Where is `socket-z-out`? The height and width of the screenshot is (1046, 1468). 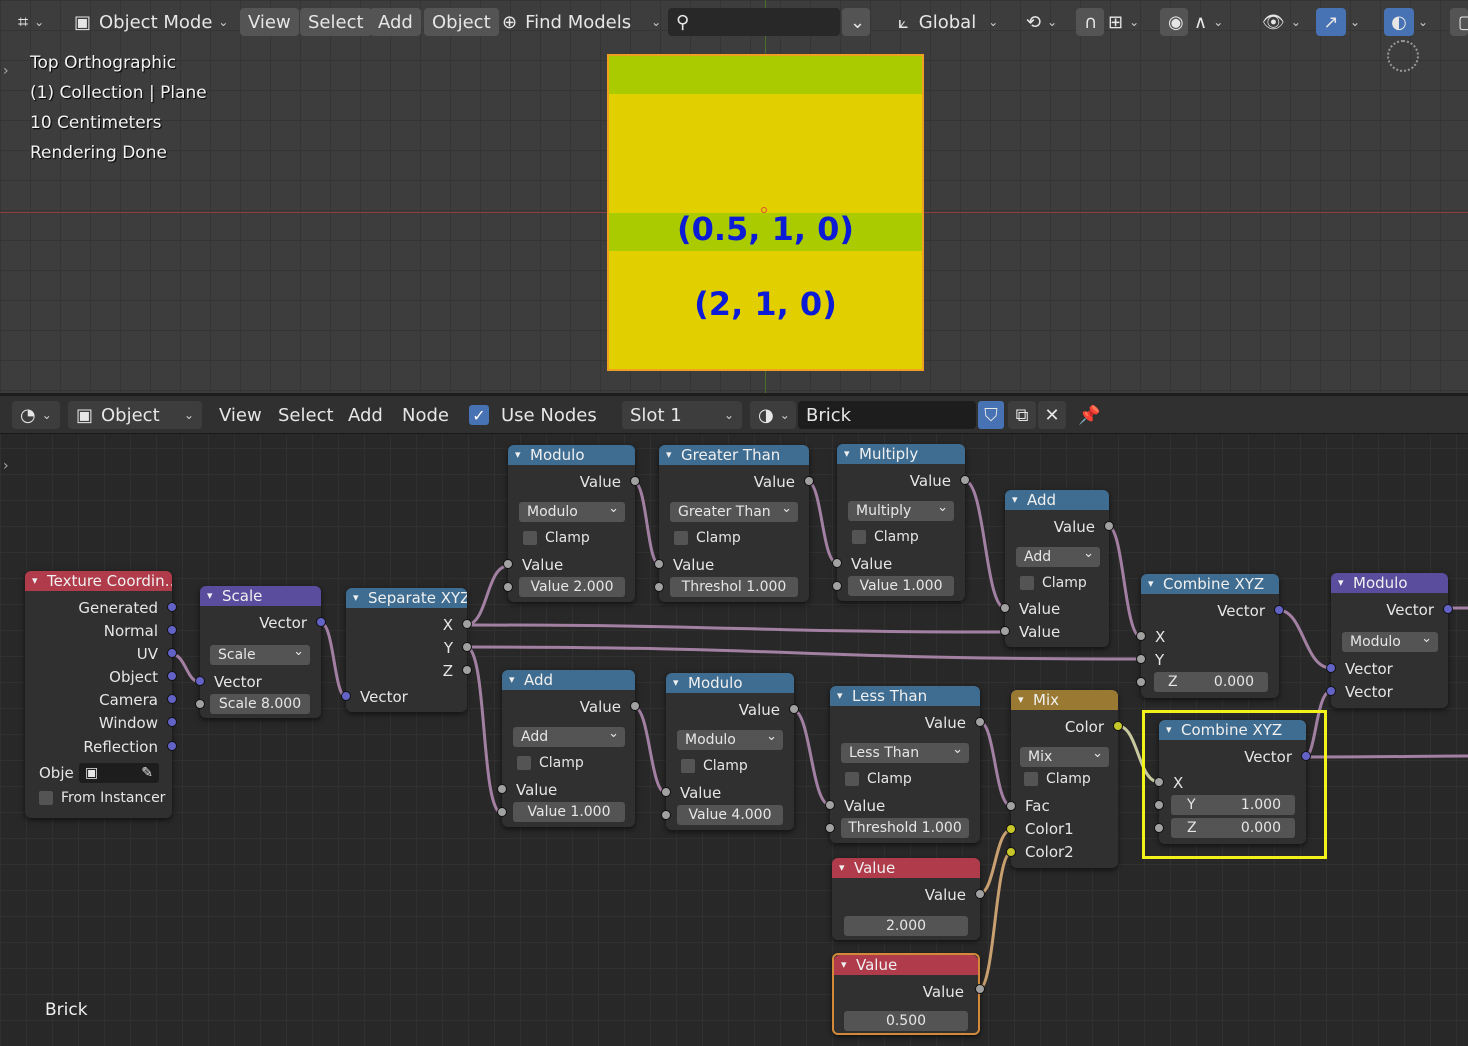
socket-z-out is located at coordinates (467, 670).